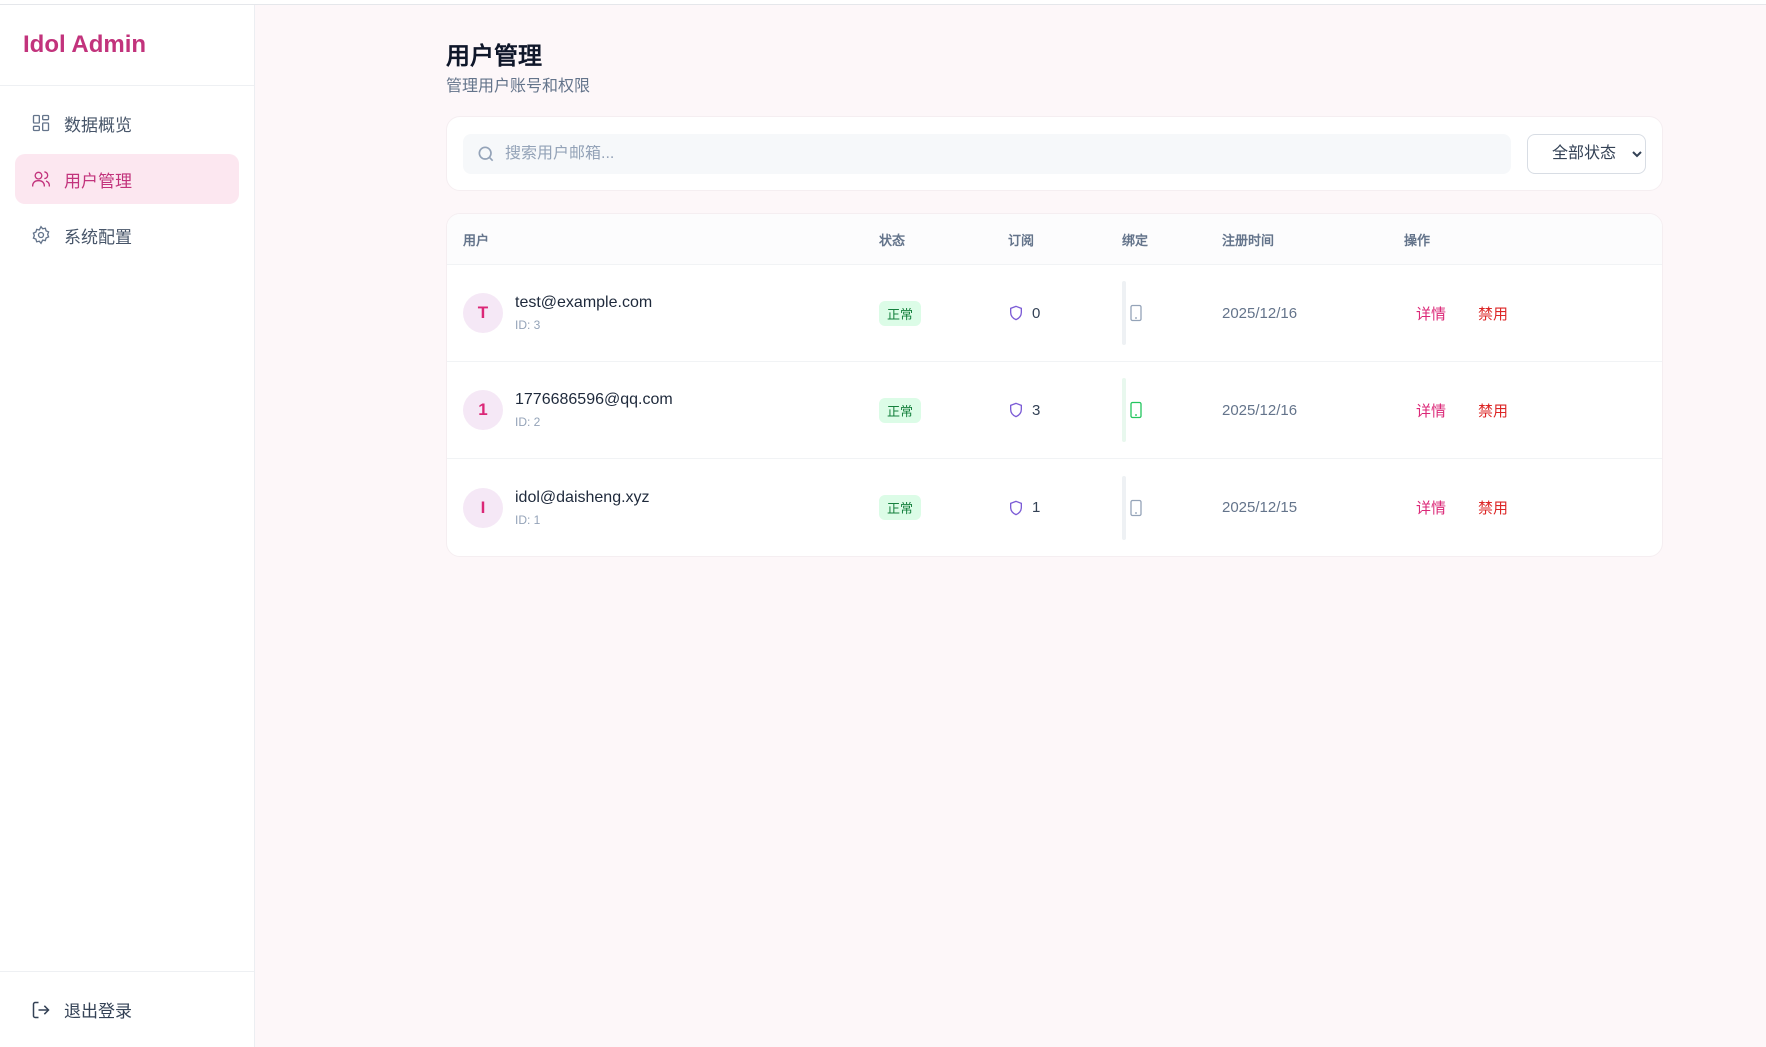  What do you see at coordinates (41, 179) in the screenshot?
I see `users-icon` at bounding box center [41, 179].